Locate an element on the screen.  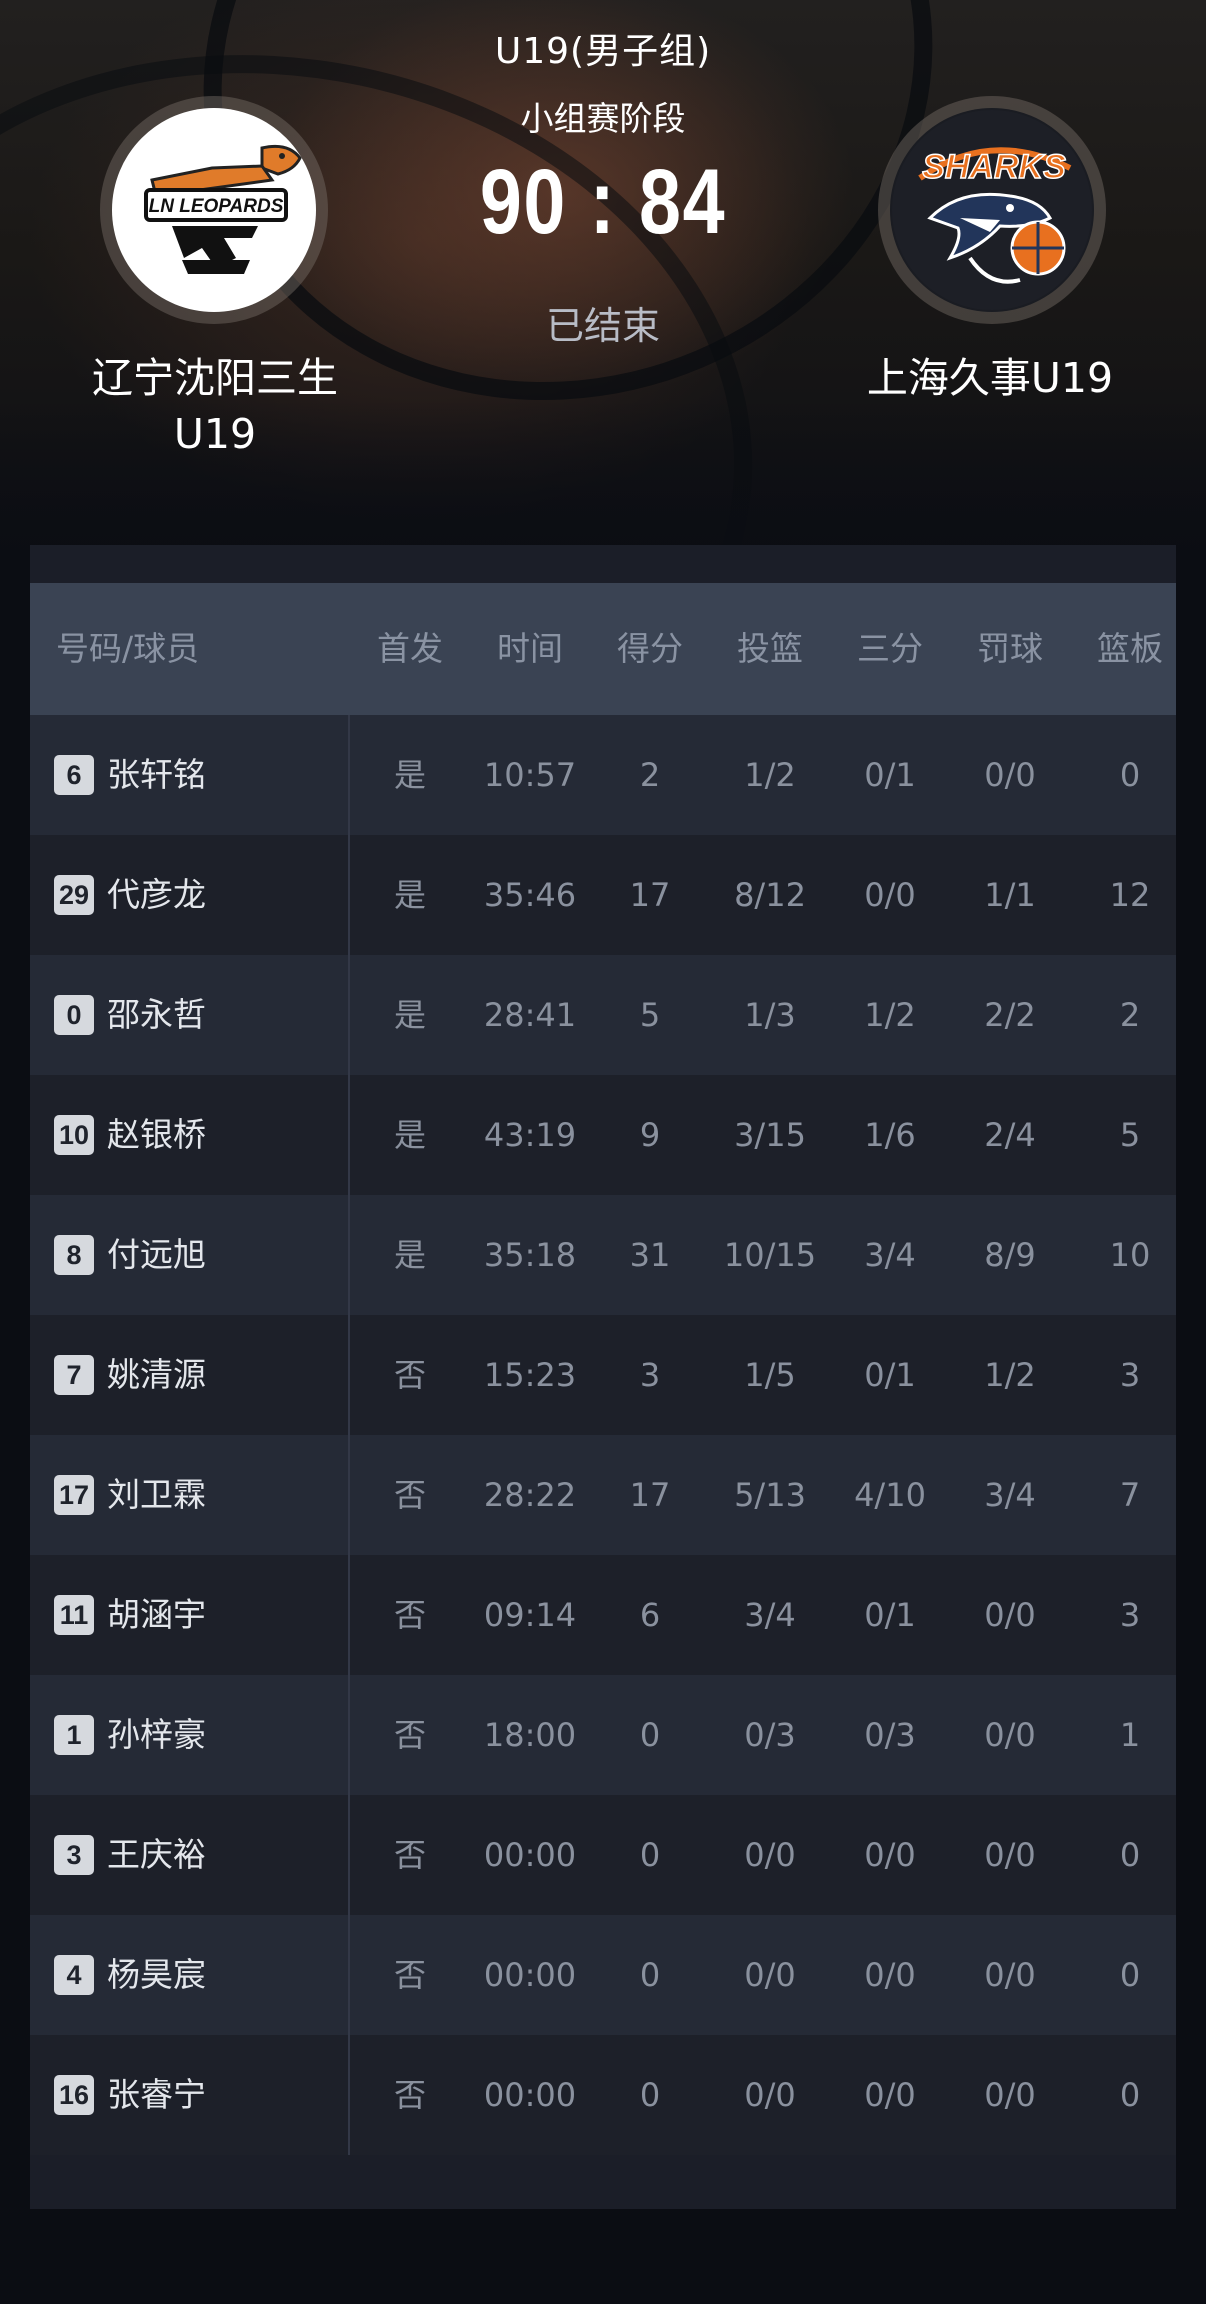
stat-fg: 3/15 is located at coordinates (770, 1135).